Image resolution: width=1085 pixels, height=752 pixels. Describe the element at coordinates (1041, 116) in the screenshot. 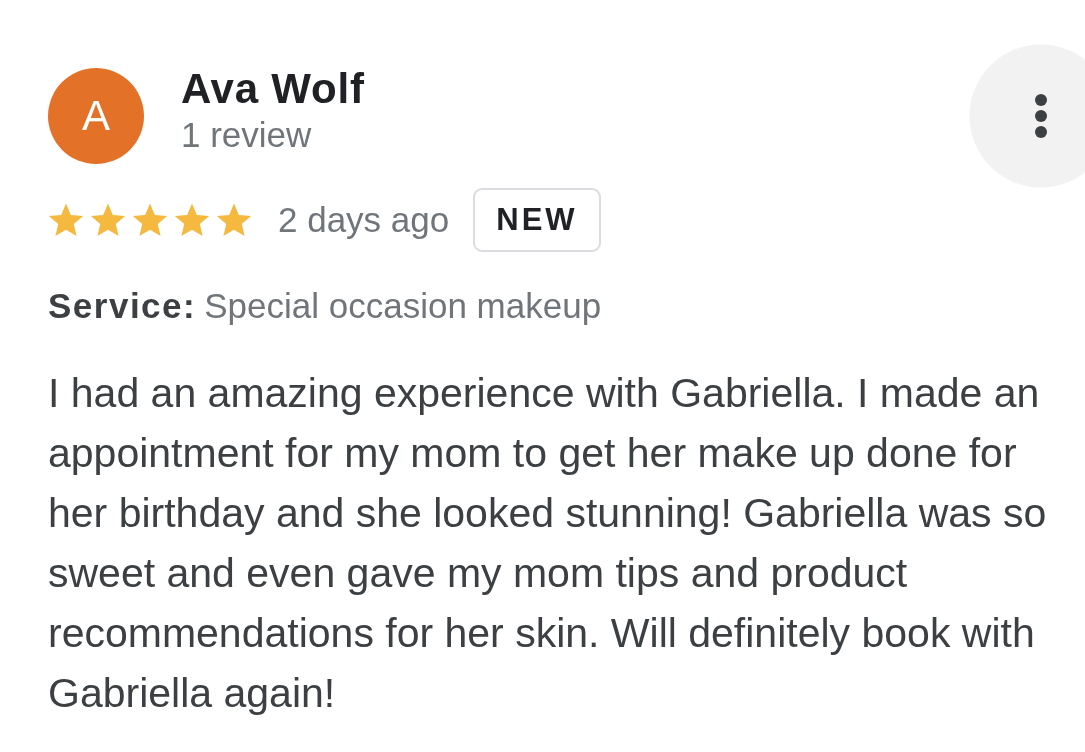

I see `vertical-dots-icon` at that location.